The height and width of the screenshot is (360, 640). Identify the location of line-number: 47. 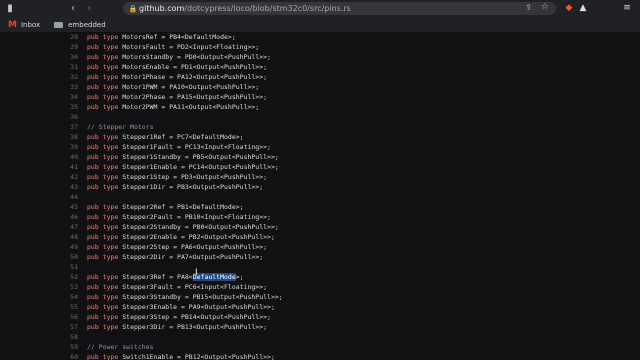
(69, 227).